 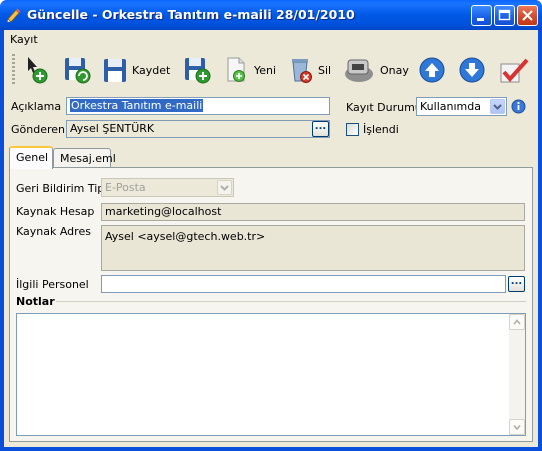 What do you see at coordinates (394, 70) in the screenshot?
I see `approve-label: Onay` at bounding box center [394, 70].